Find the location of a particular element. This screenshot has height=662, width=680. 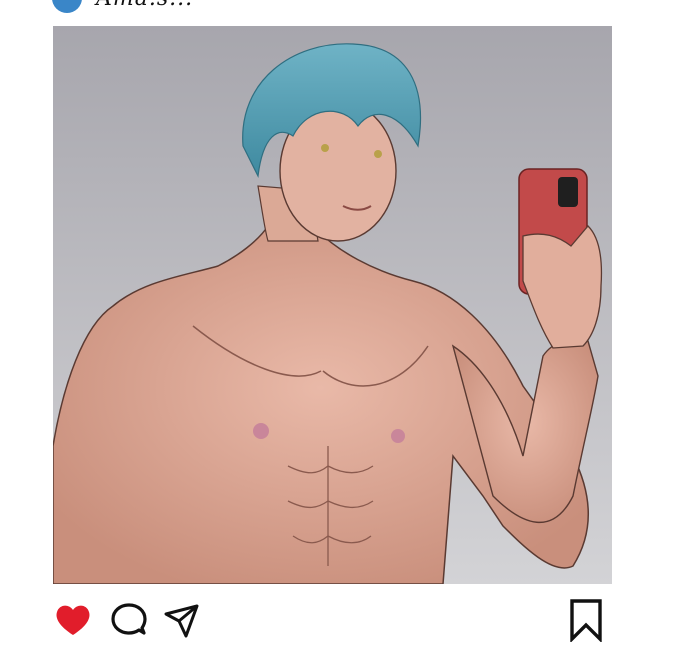

heart-icon is located at coordinates (73, 620).